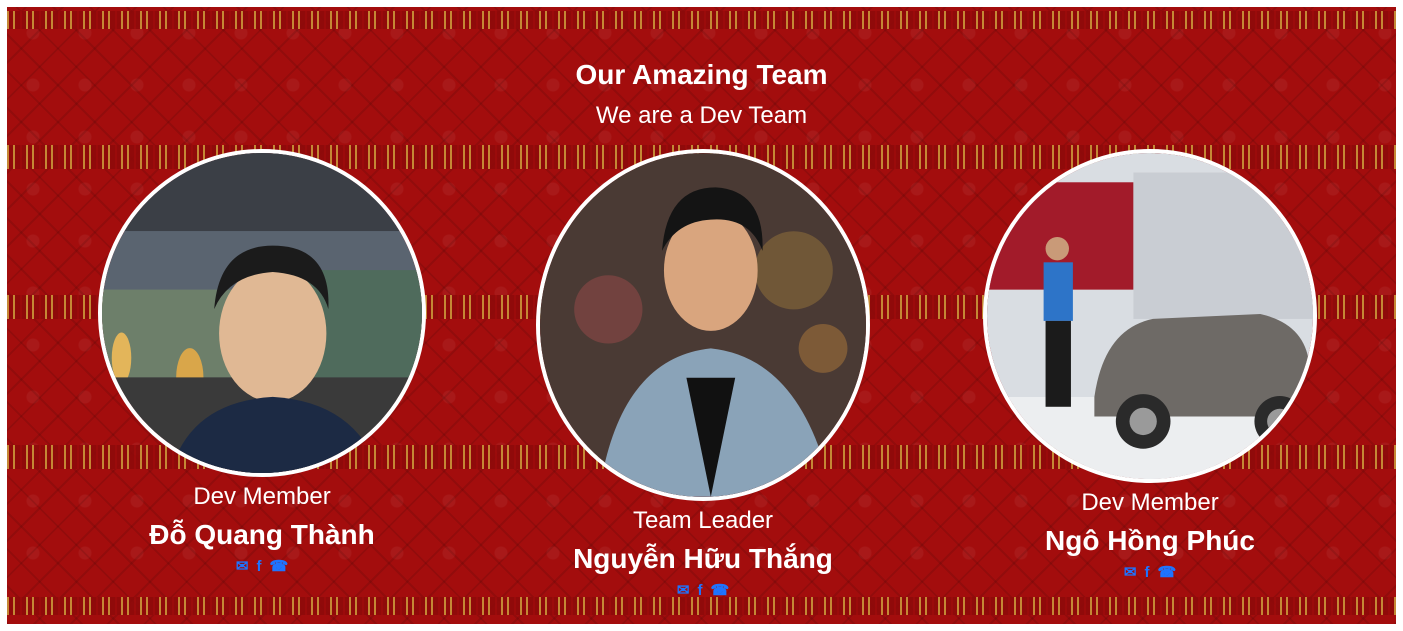 The image size is (1403, 631). I want to click on section-subtitle: We are a Dev Team, so click(701, 115).